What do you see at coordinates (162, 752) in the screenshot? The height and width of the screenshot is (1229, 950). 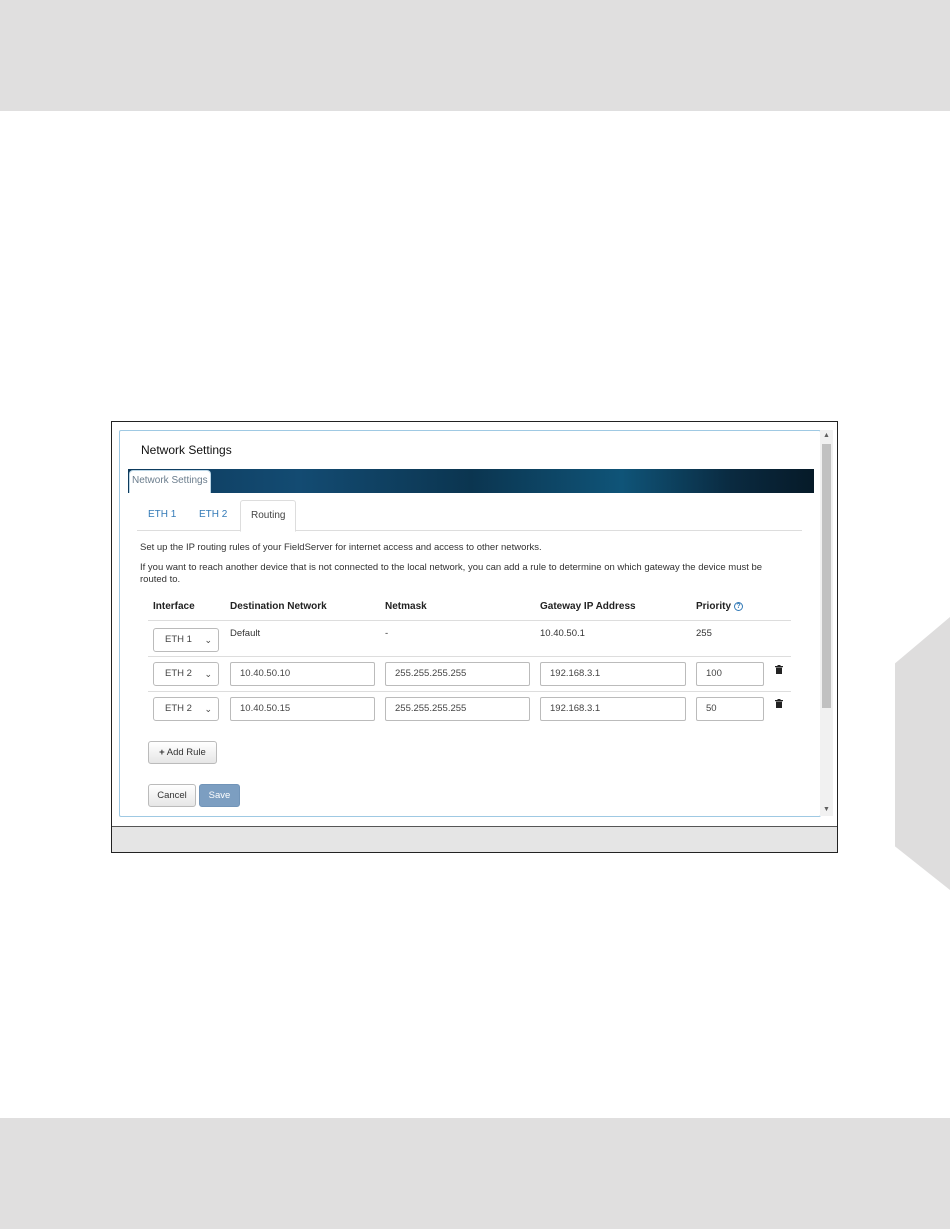 I see `plus-icon: +` at bounding box center [162, 752].